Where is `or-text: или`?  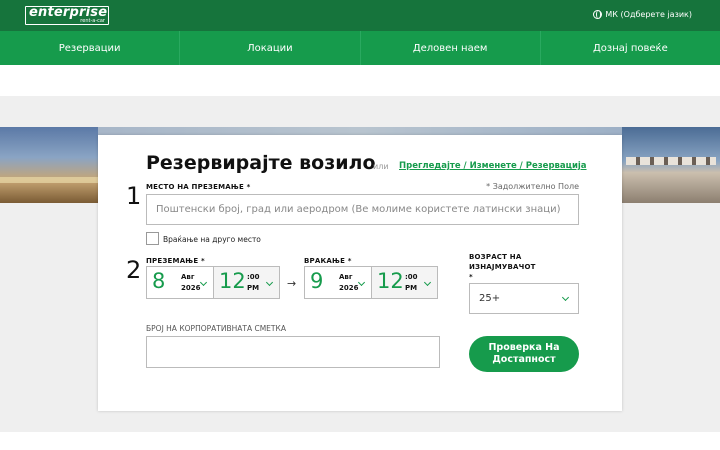 or-text: или is located at coordinates (381, 166).